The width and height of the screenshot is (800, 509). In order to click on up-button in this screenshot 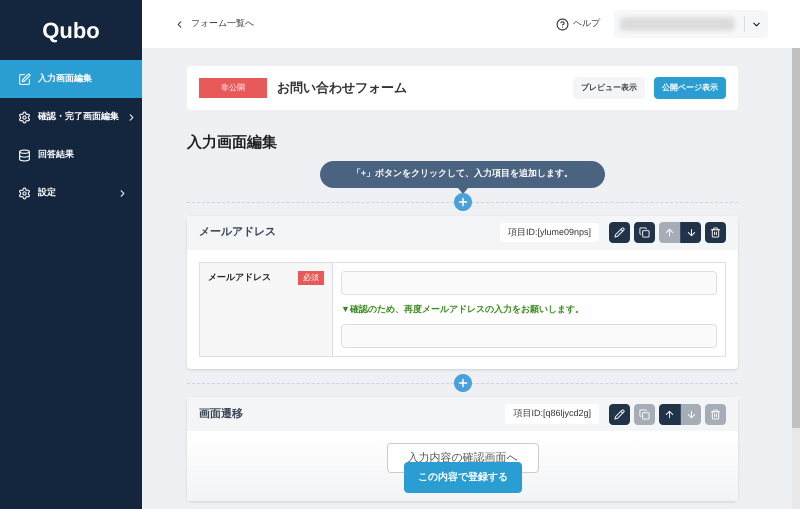, I will do `click(669, 414)`.